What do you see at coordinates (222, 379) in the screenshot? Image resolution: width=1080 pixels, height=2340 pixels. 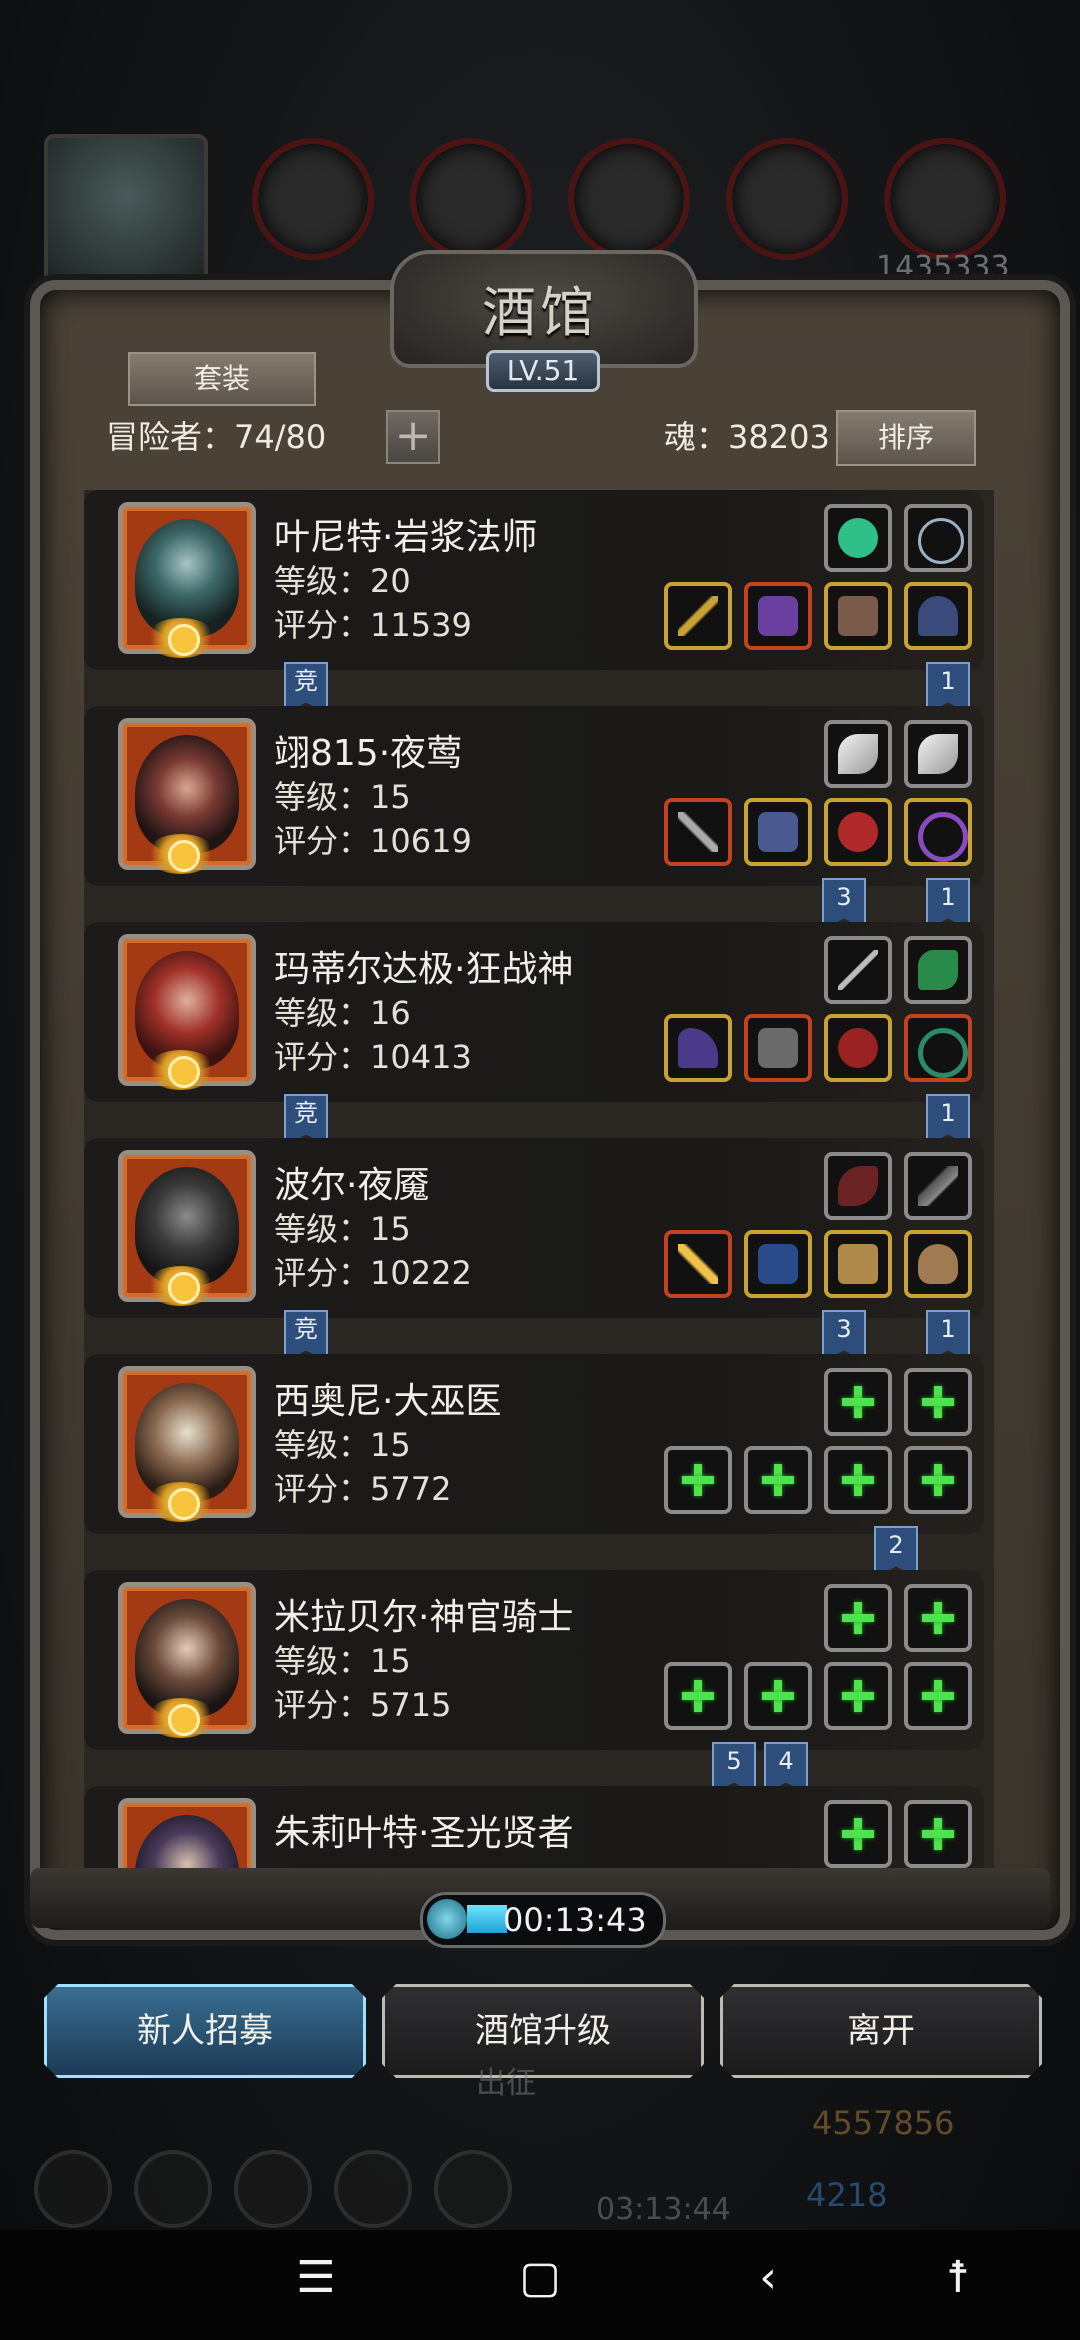 I see `suit-button: 套装` at bounding box center [222, 379].